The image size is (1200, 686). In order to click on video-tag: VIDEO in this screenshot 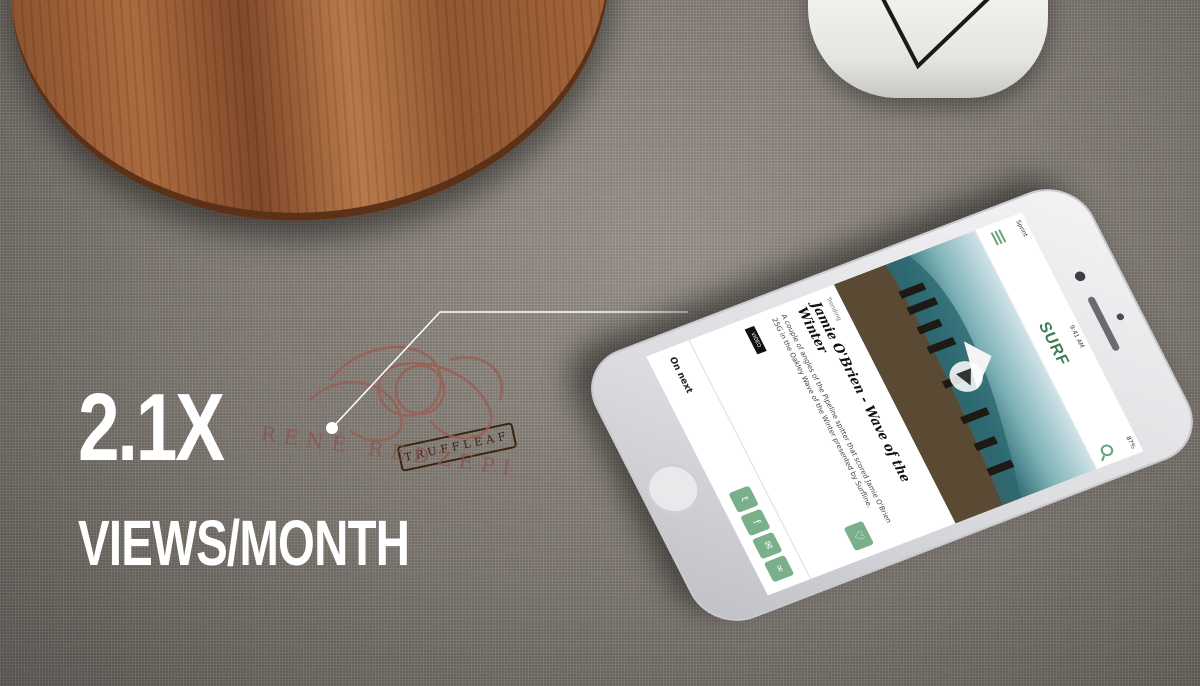, I will do `click(755, 340)`.